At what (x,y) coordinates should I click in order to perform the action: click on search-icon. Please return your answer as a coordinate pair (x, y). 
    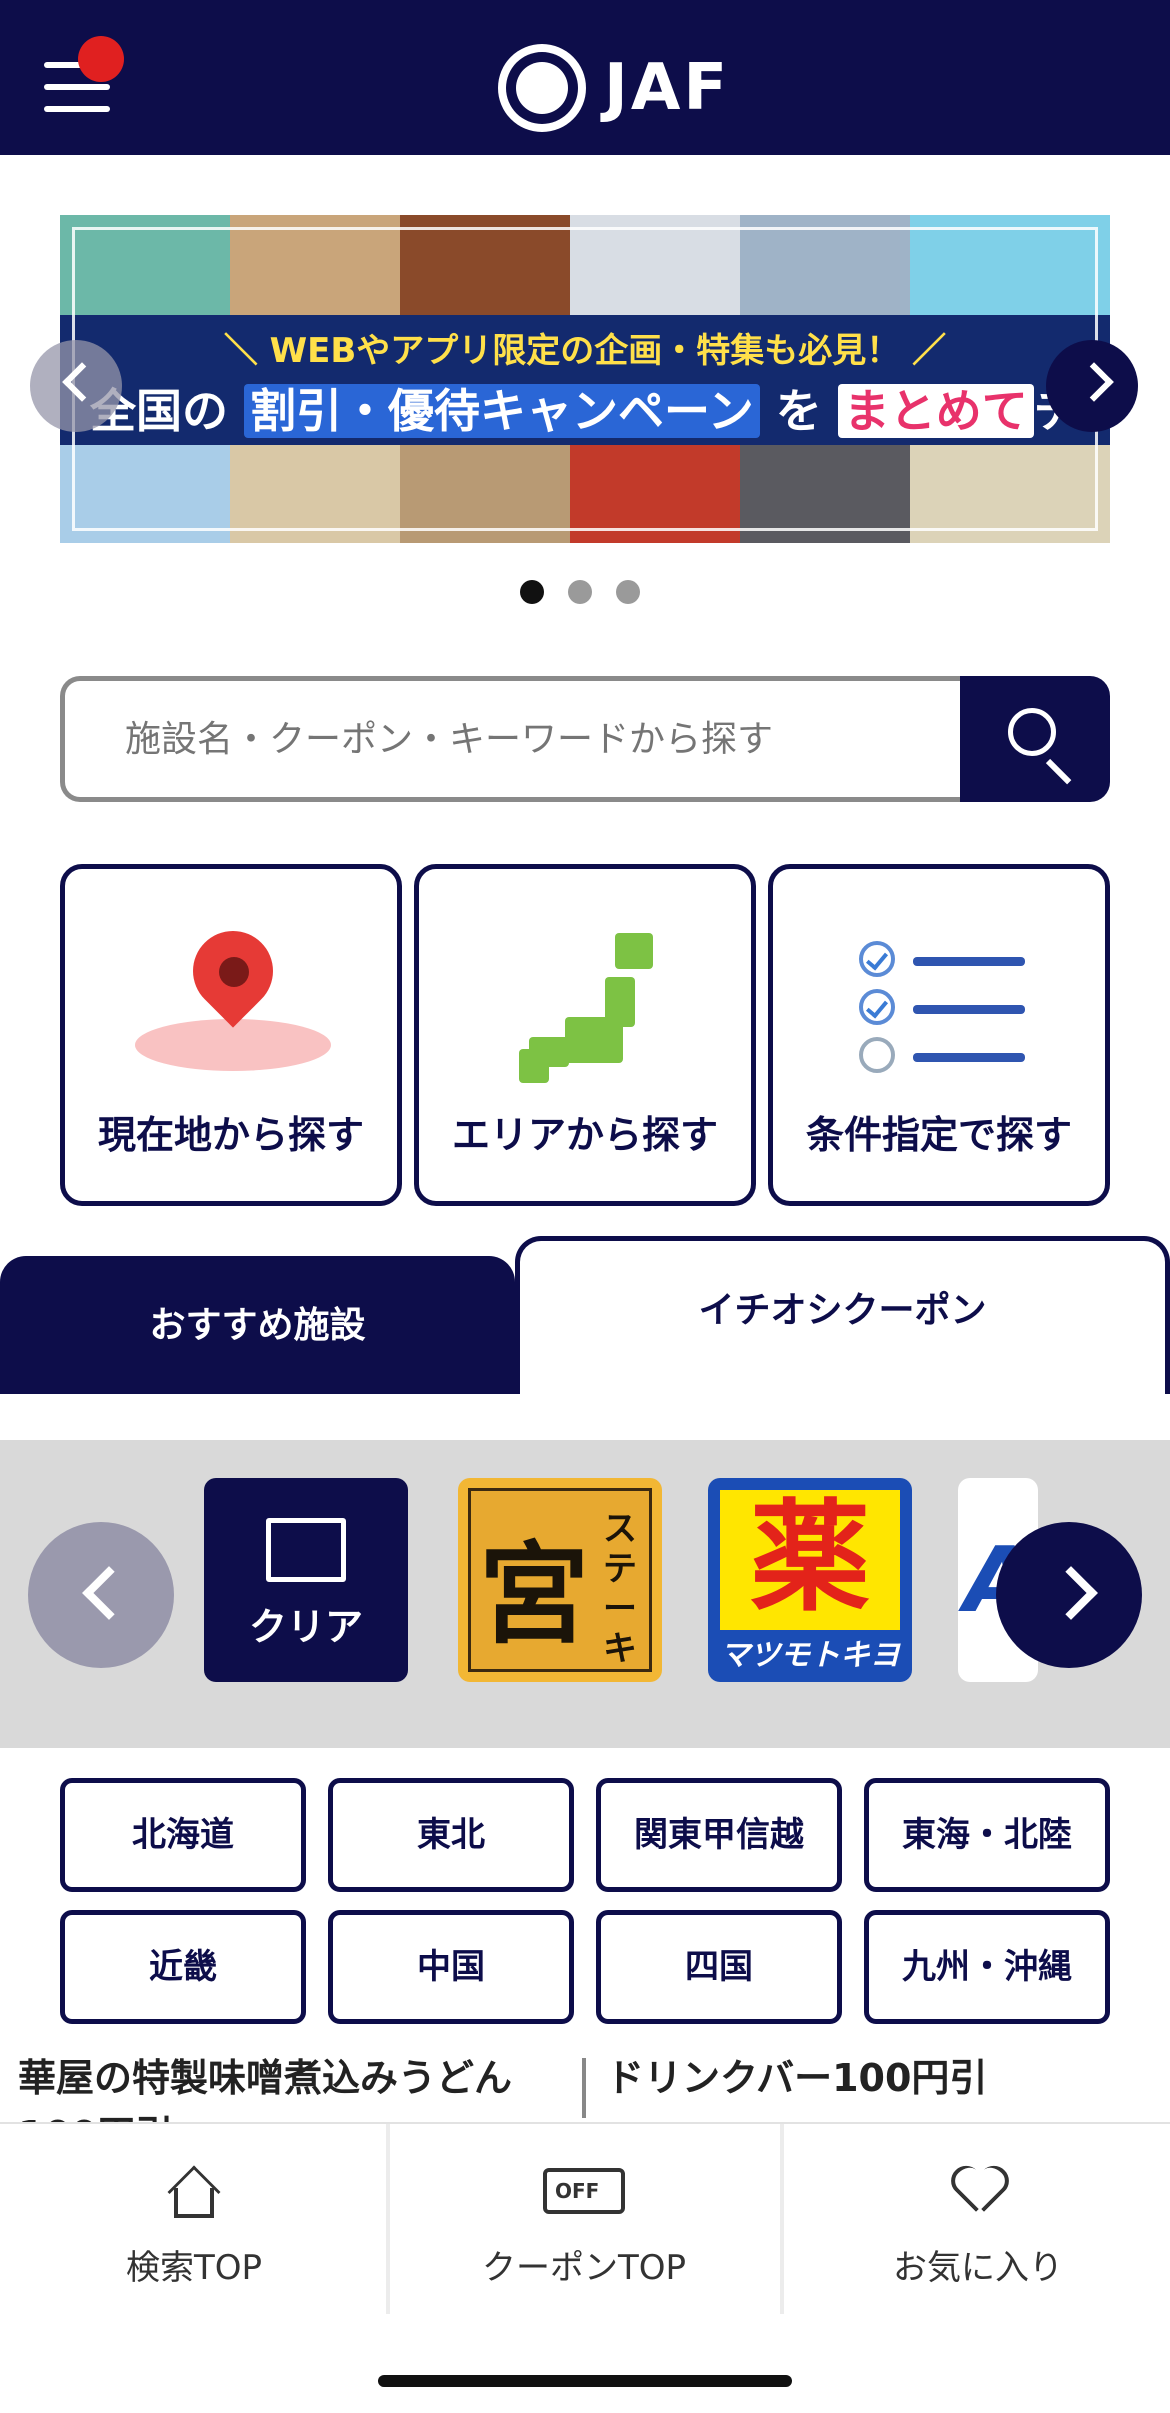
    Looking at the image, I should click on (1032, 732).